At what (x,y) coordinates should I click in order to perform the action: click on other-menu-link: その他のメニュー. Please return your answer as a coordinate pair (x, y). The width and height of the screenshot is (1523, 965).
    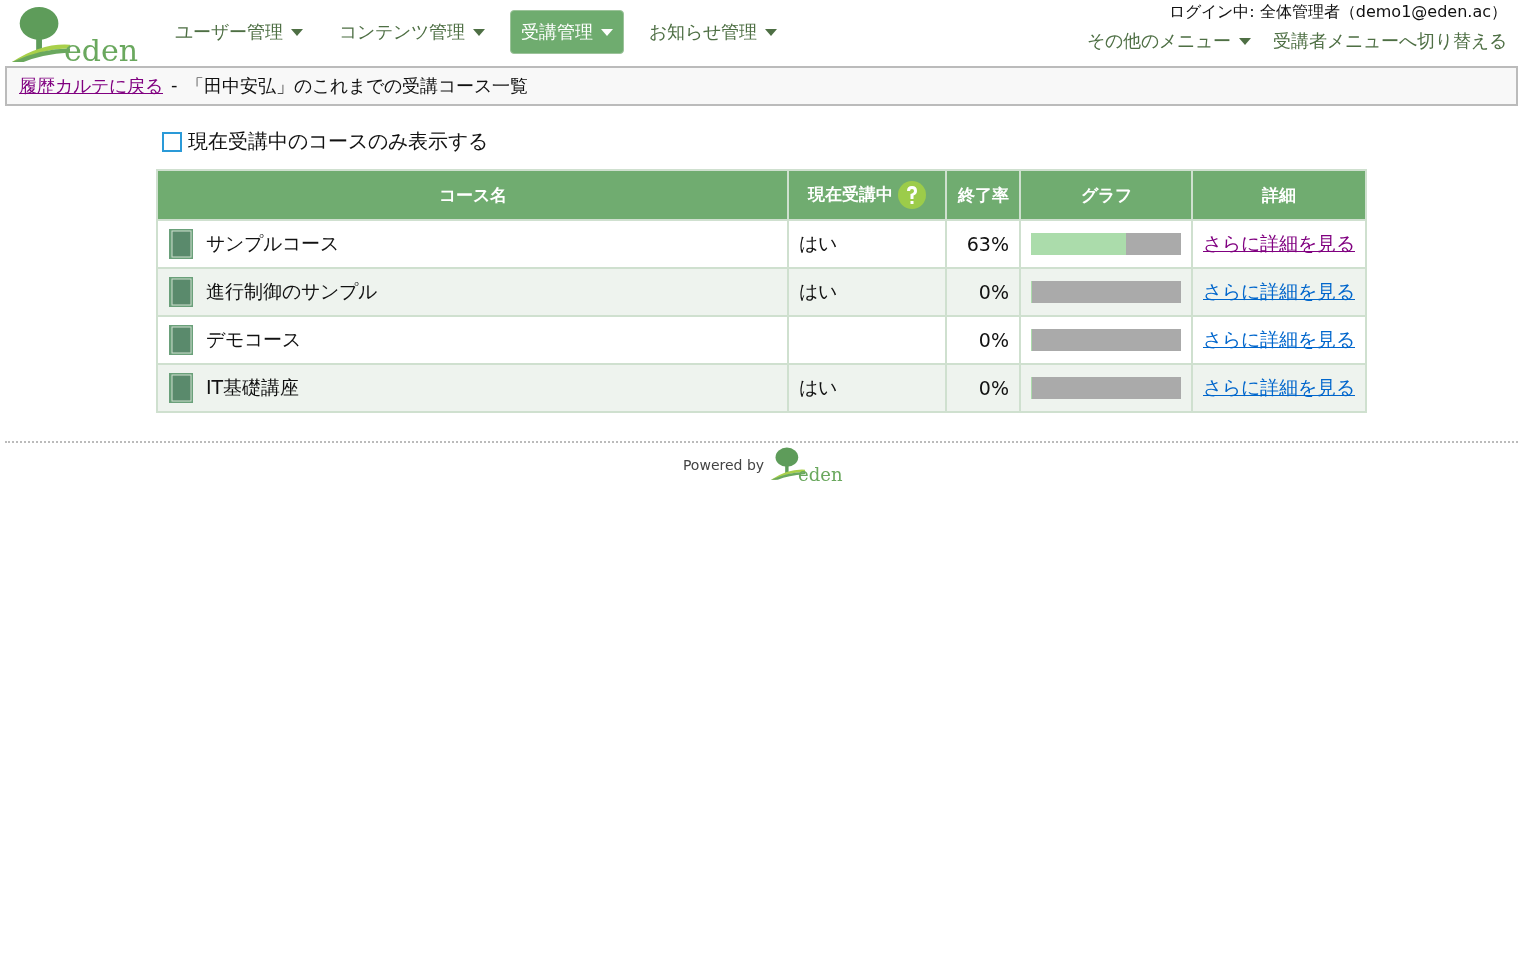
    Looking at the image, I should click on (1169, 41).